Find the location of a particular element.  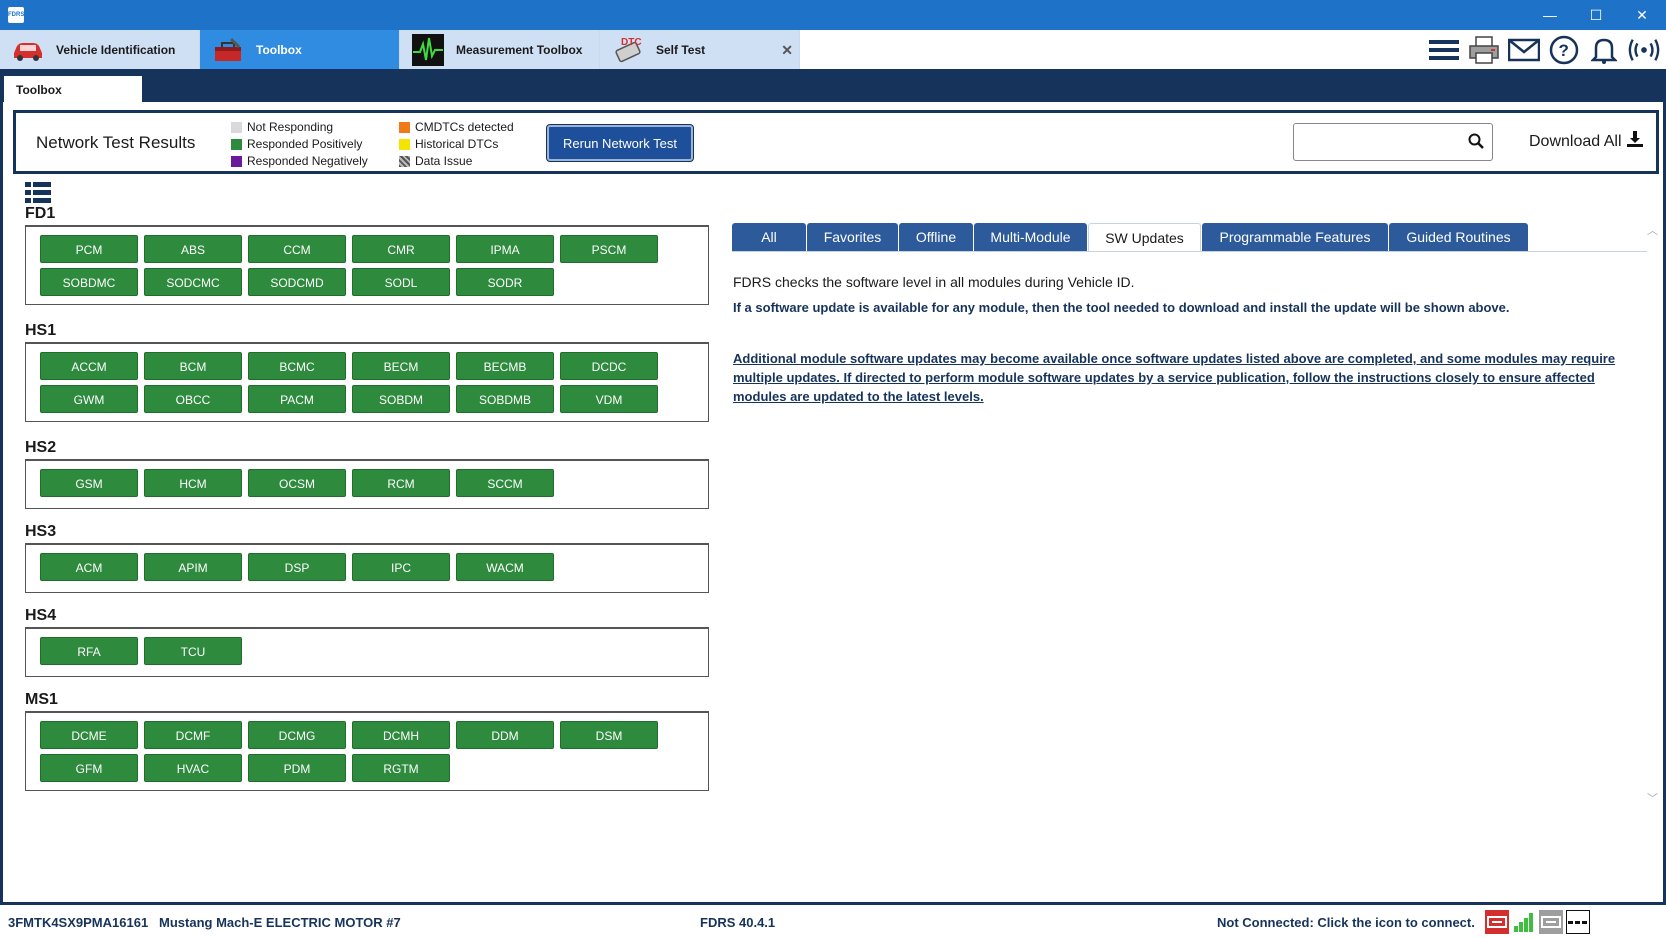

tab-favorites: Favorites is located at coordinates (852, 237).